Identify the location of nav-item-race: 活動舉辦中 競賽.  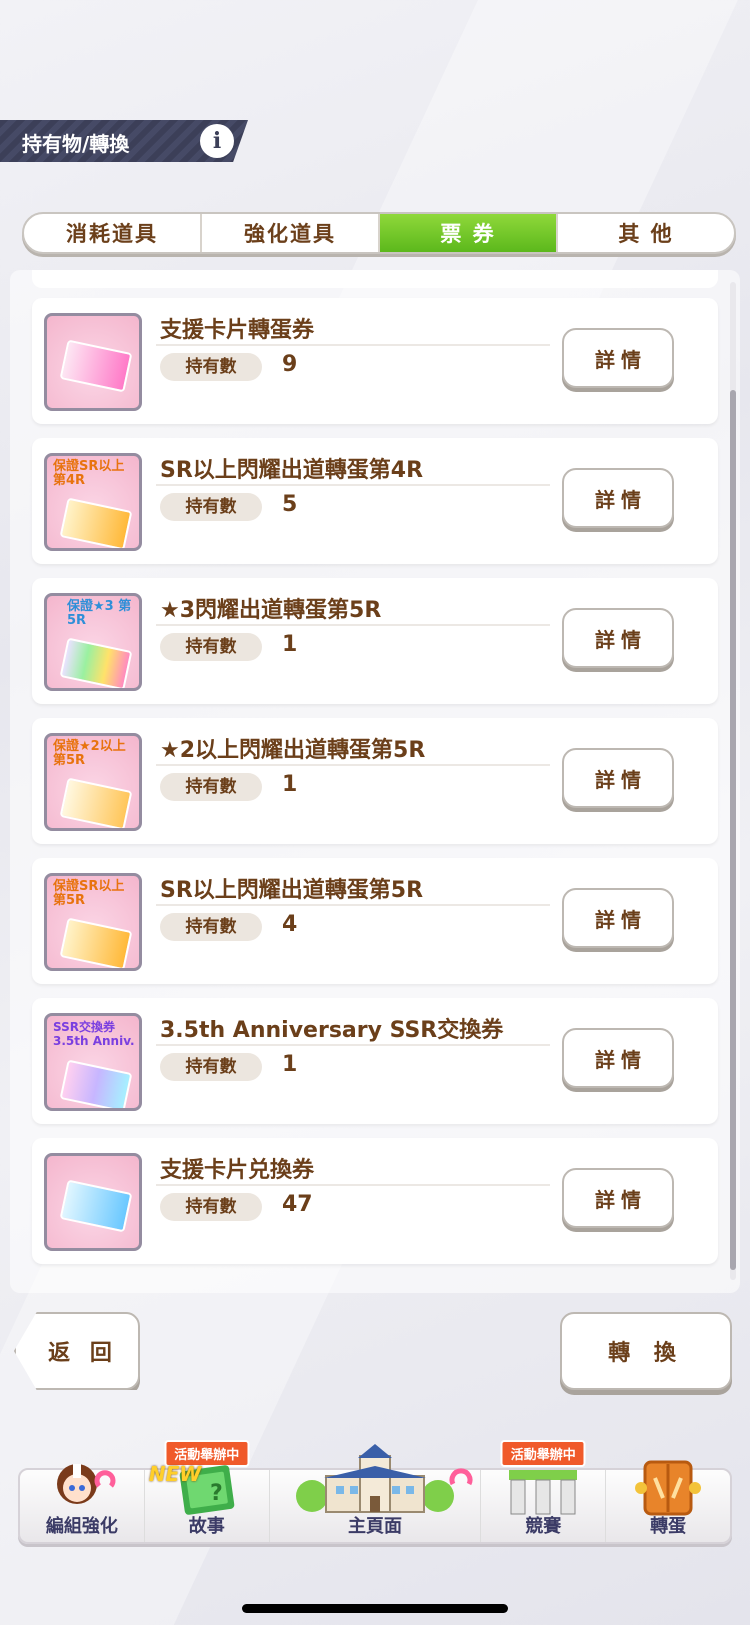
(544, 1491).